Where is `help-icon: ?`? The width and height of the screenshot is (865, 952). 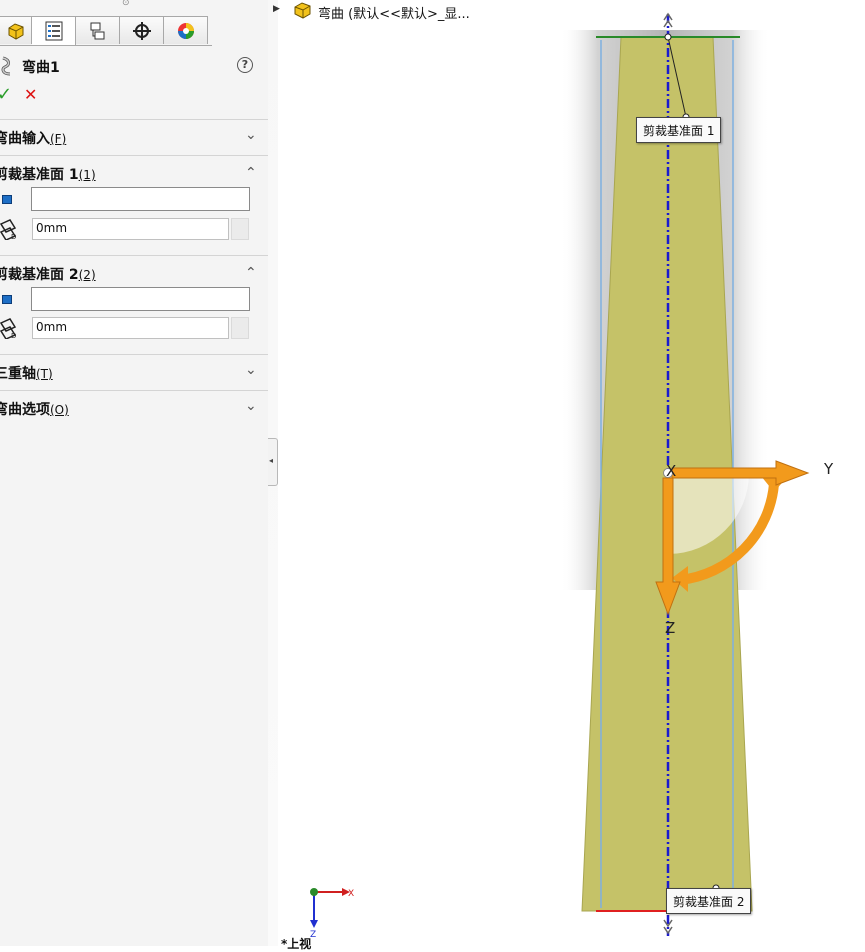
help-icon: ? is located at coordinates (245, 65).